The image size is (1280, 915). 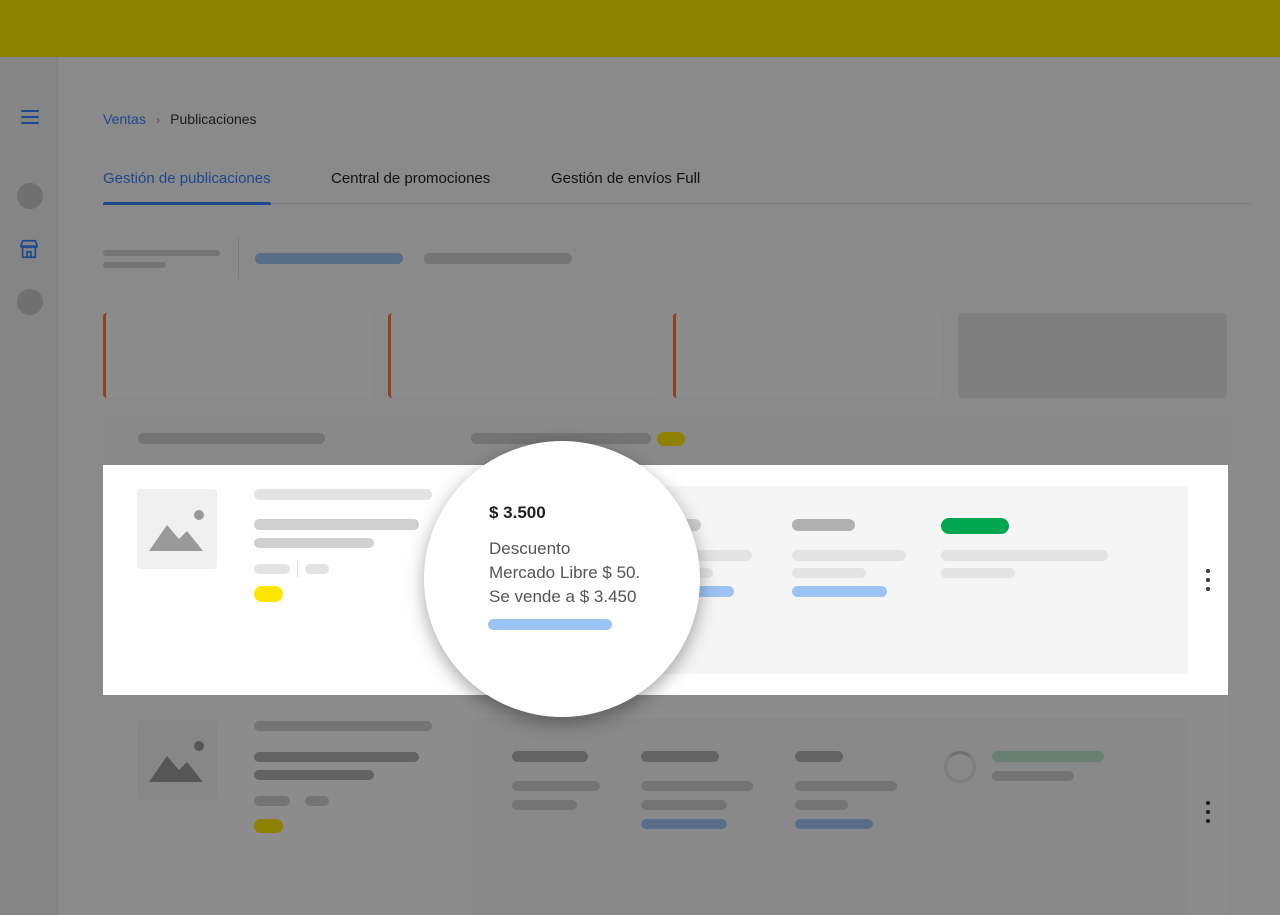 I want to click on menu-icon, so click(x=30, y=117).